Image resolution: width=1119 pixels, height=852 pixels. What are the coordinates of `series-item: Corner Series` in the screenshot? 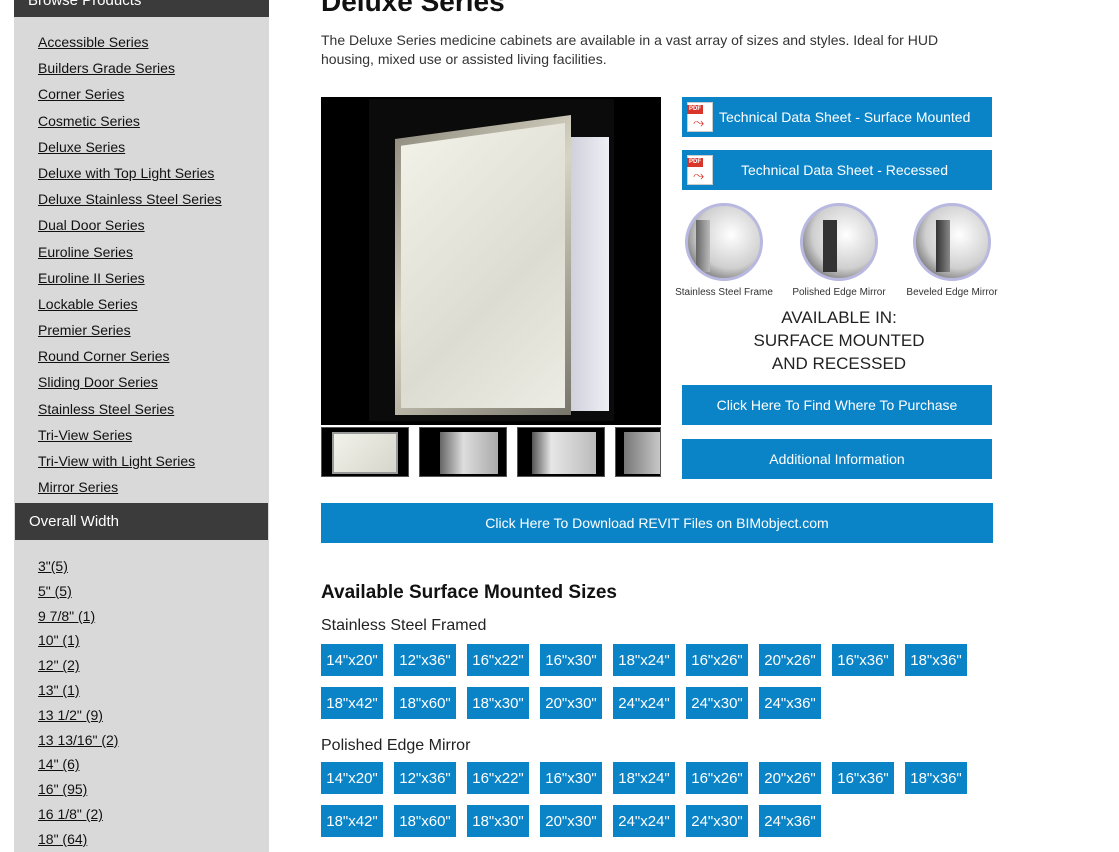 It's located at (130, 97).